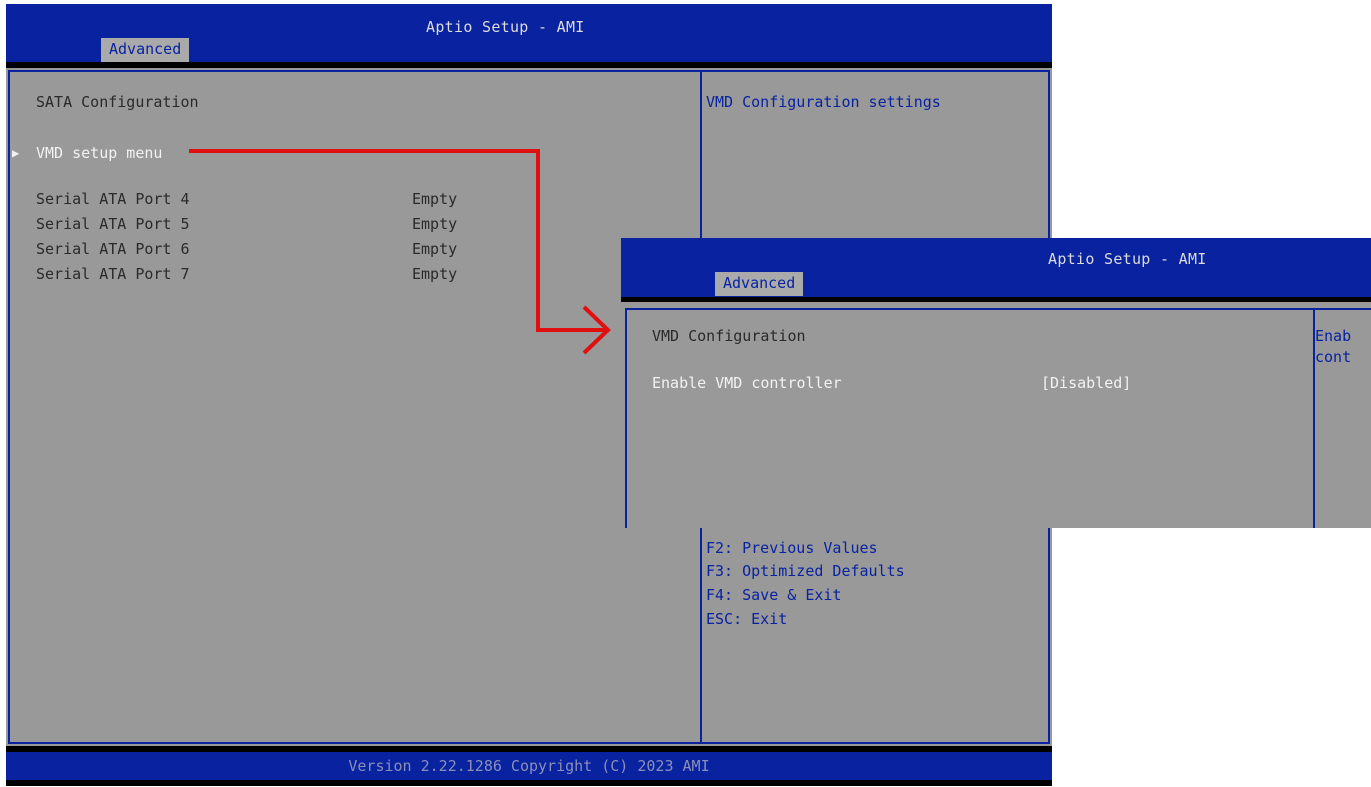 This screenshot has height=787, width=1371. What do you see at coordinates (113, 249) in the screenshot?
I see `port-label: Serial ATA Port 6` at bounding box center [113, 249].